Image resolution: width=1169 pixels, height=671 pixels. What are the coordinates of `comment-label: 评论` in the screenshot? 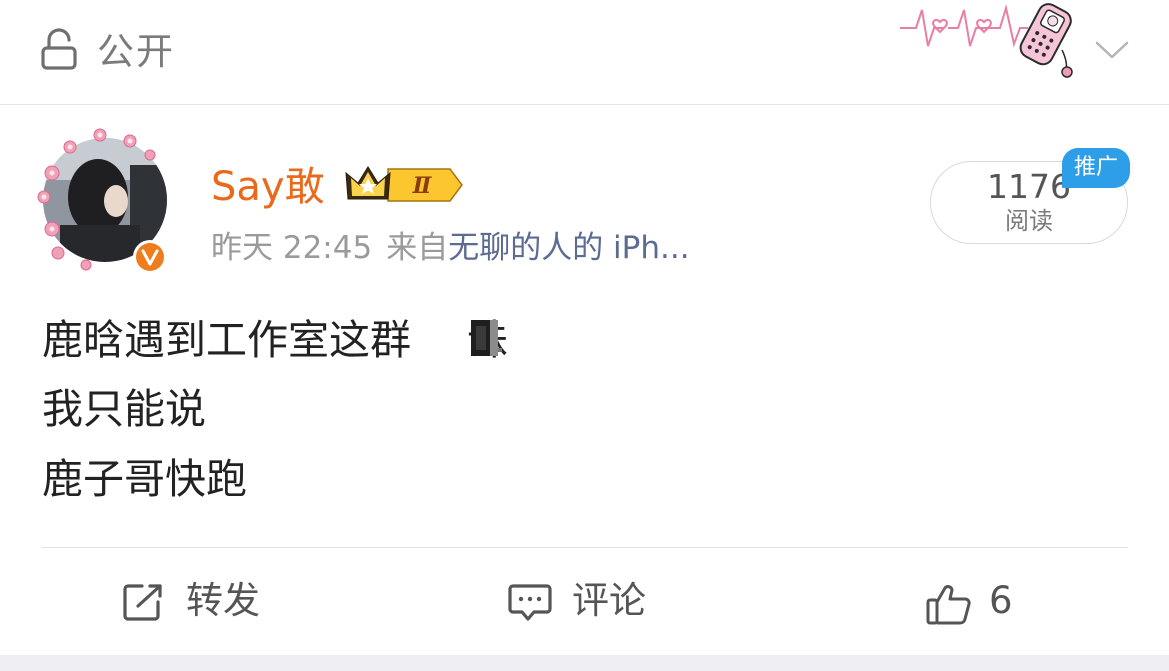 It's located at (609, 600).